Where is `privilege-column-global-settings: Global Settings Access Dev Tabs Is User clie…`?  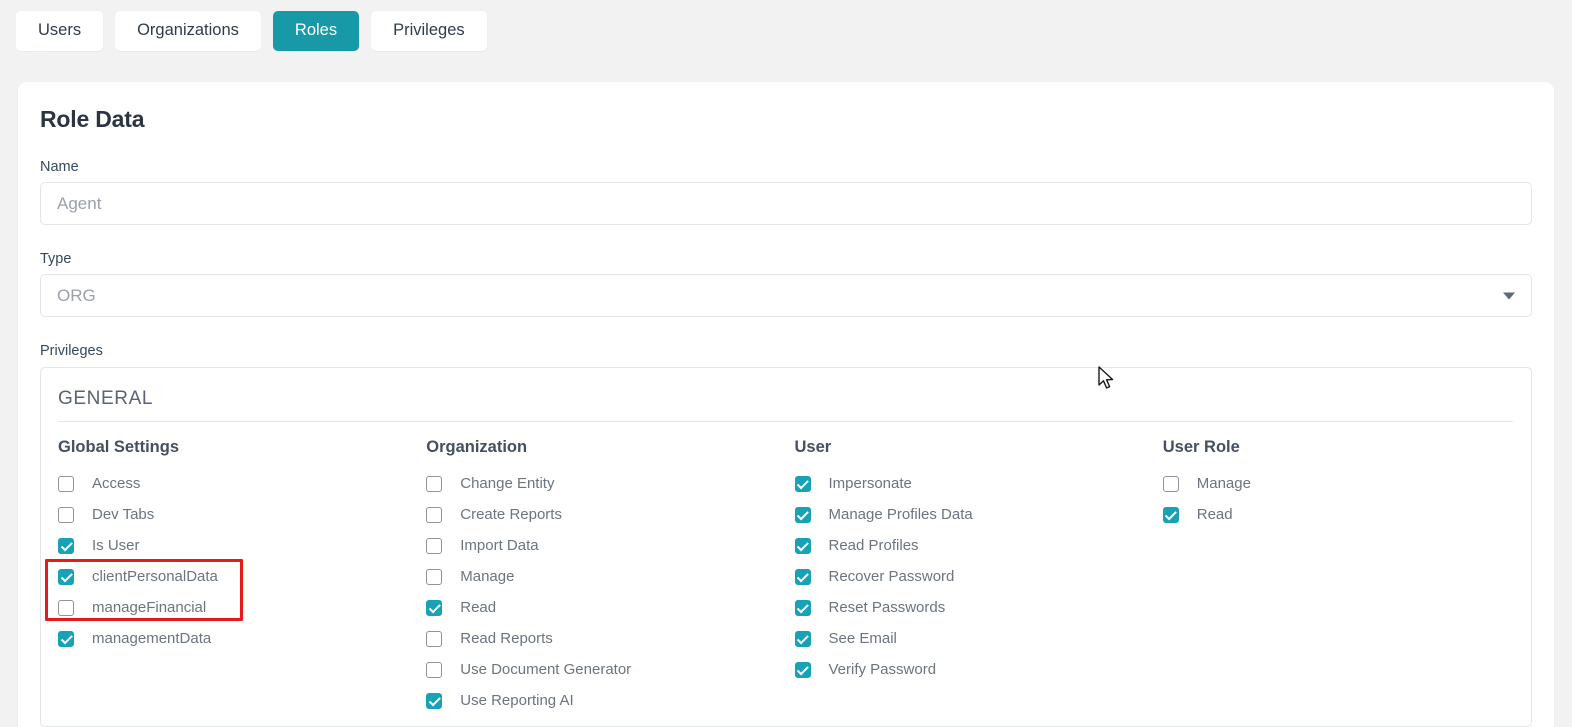 privilege-column-global-settings: Global Settings Access Dev Tabs Is User clie… is located at coordinates (242, 577).